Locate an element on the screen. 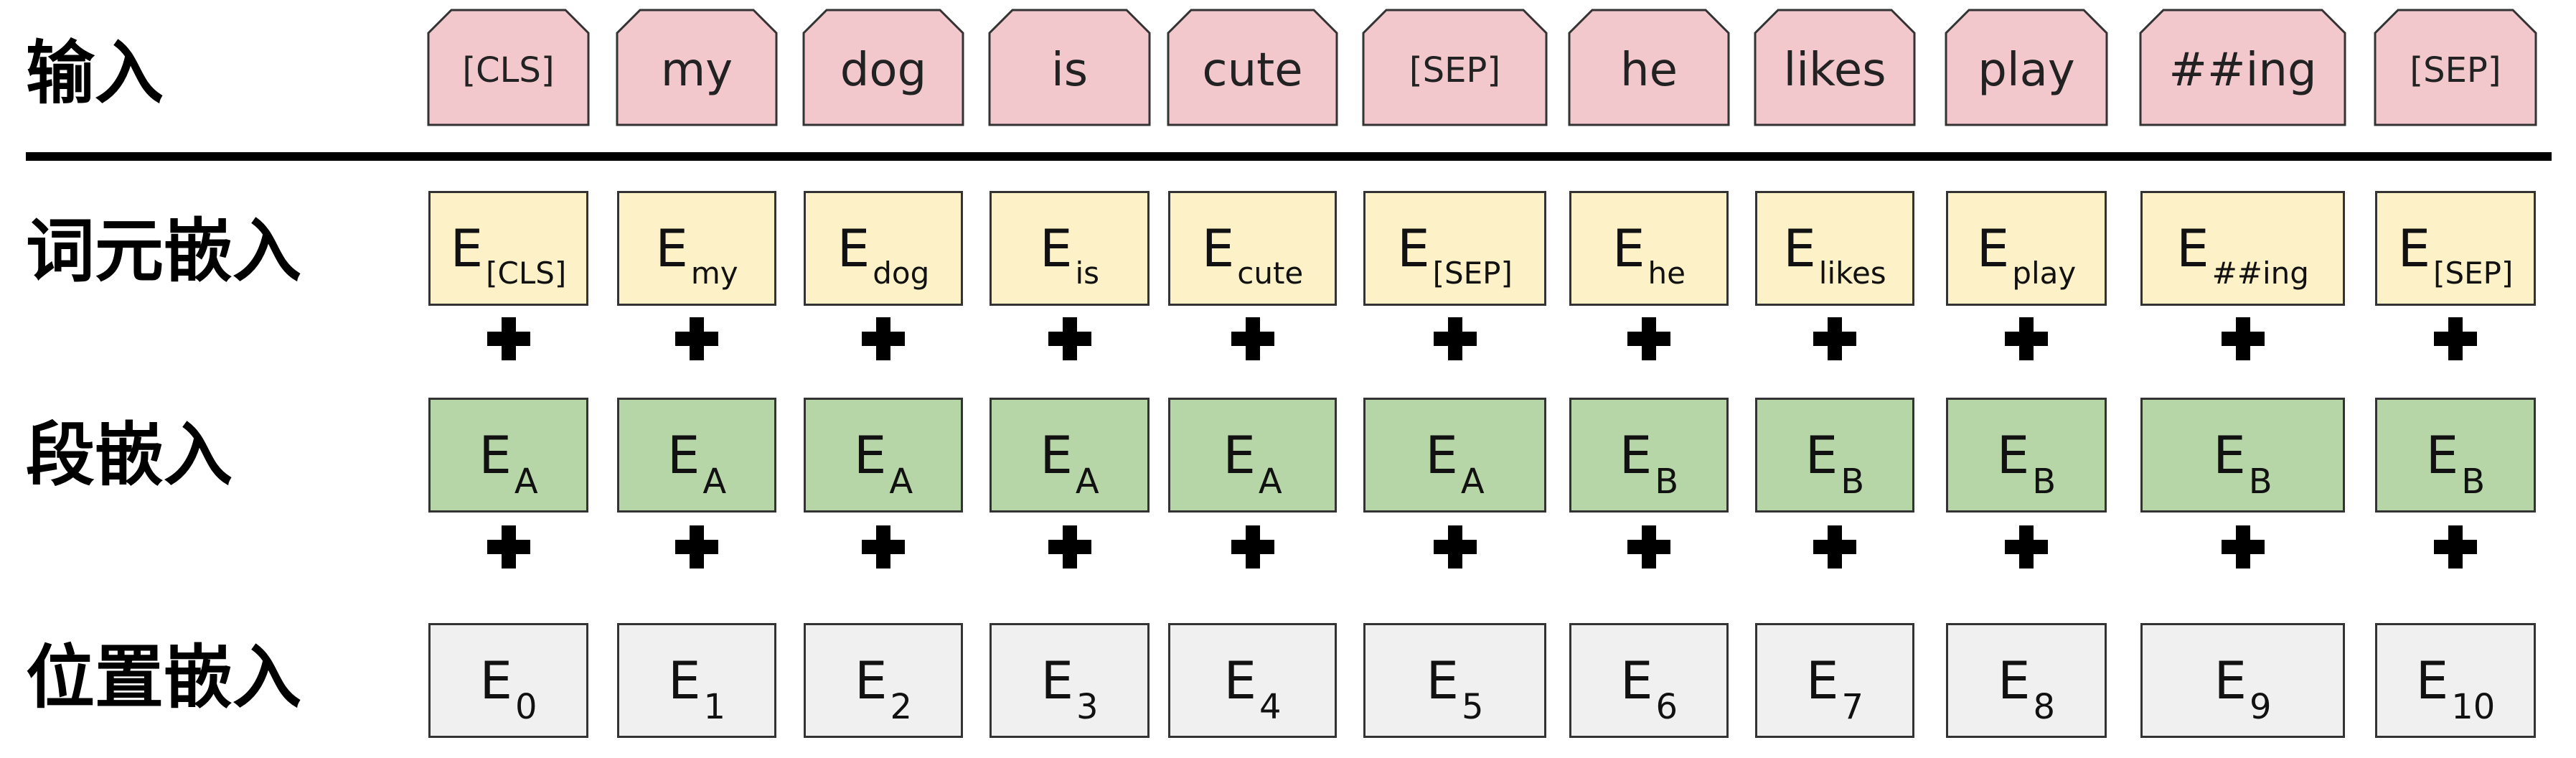 The width and height of the screenshot is (2576, 758). embedding-subscript: 1 is located at coordinates (714, 707).